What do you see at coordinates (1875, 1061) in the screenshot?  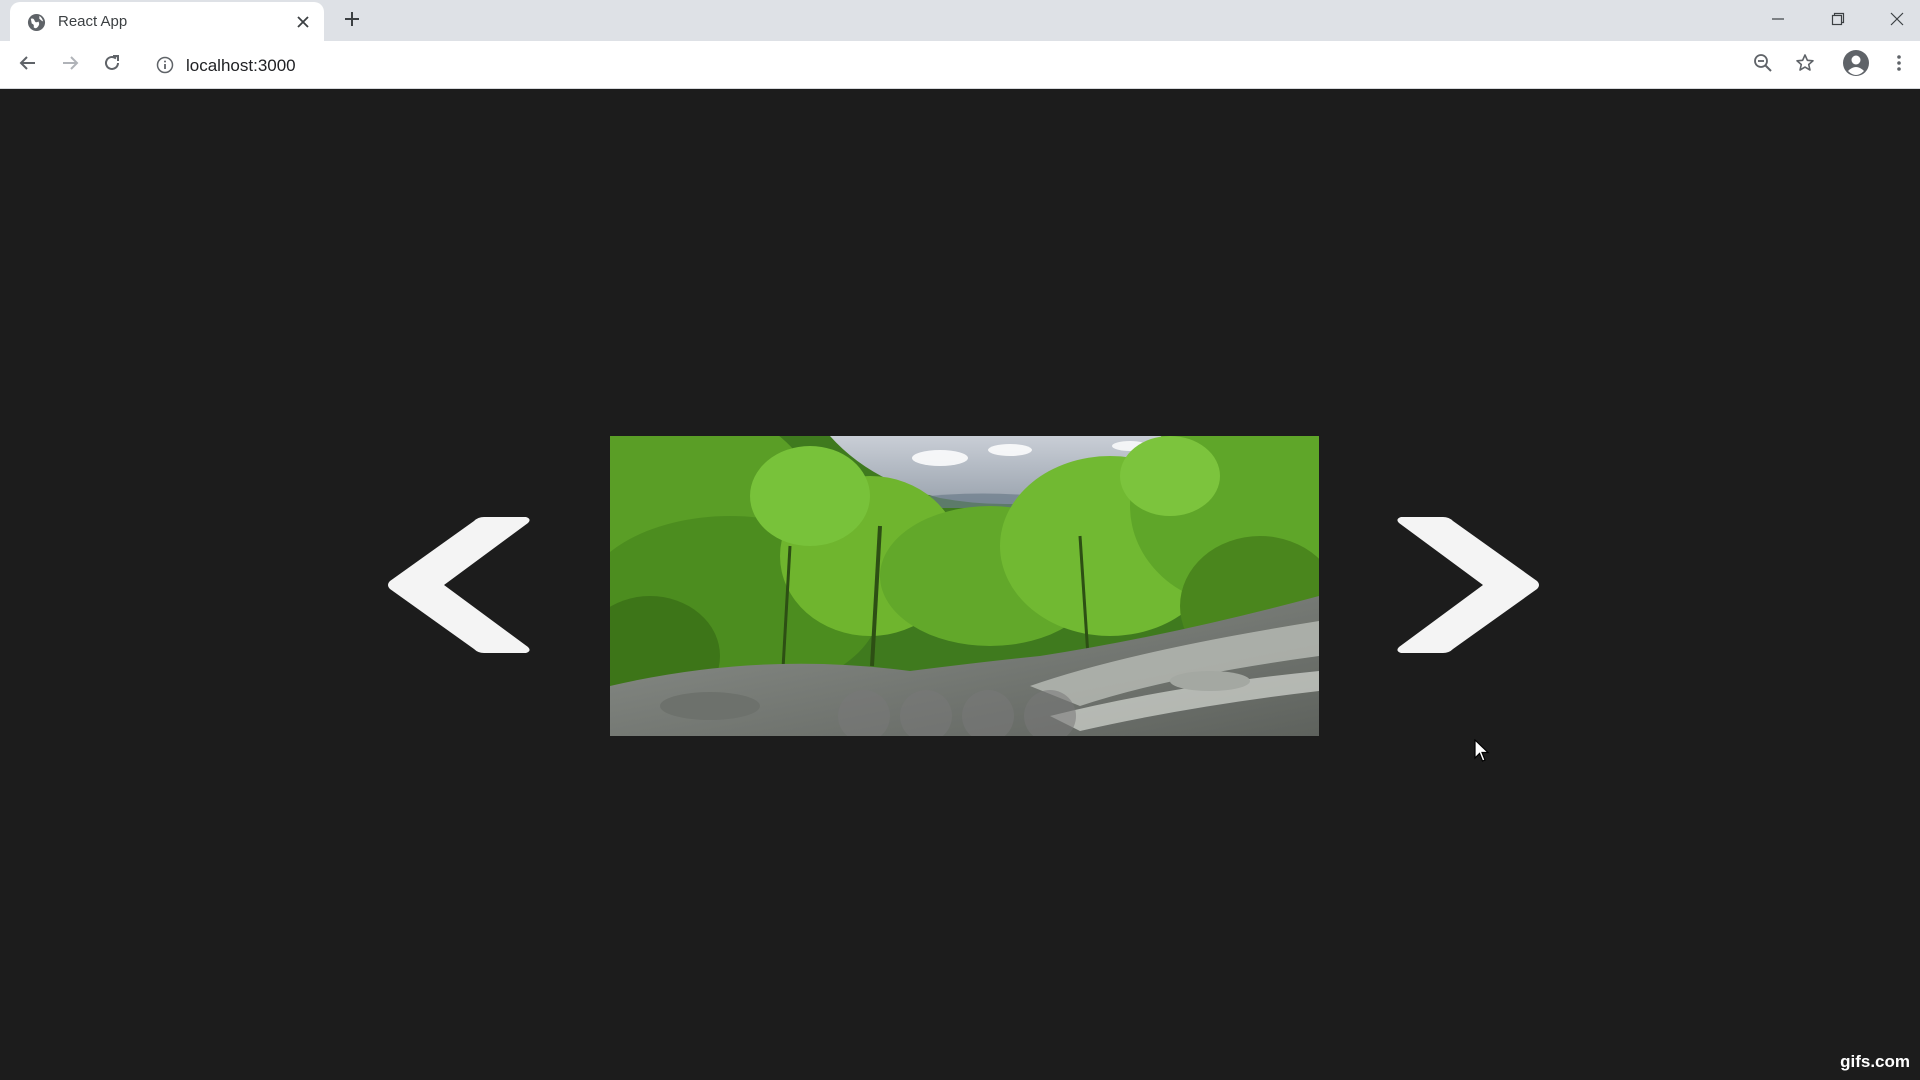 I see `watermark: gifs.com` at bounding box center [1875, 1061].